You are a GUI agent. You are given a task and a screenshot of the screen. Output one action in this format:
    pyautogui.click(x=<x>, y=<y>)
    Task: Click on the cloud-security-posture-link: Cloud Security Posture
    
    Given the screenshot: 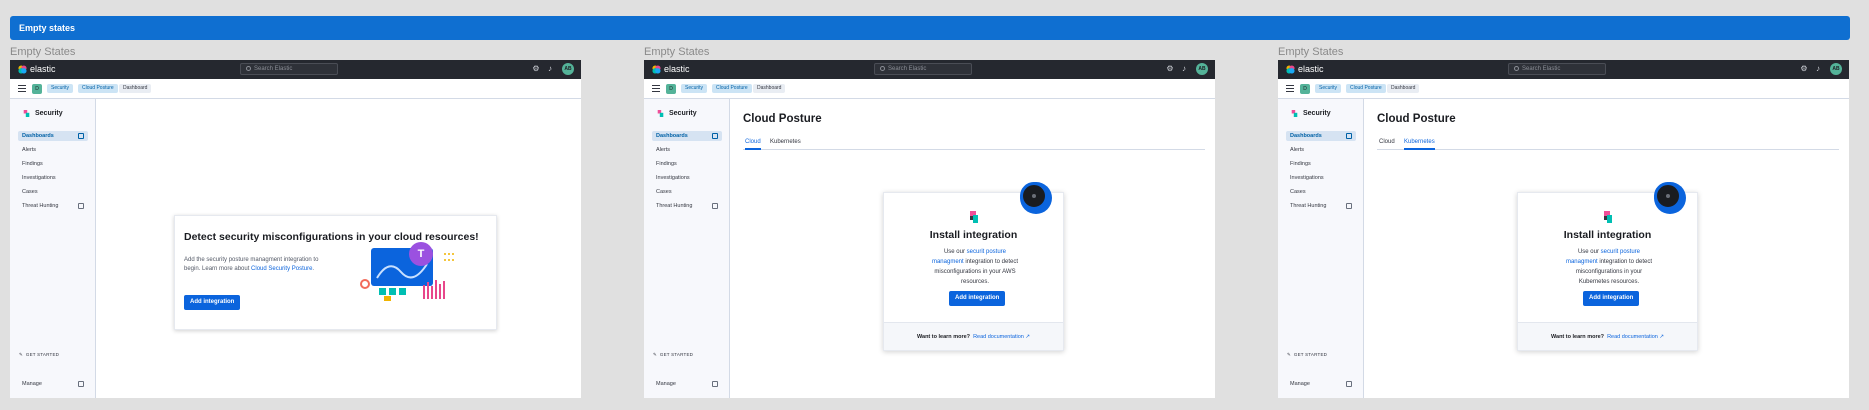 What is the action you would take?
    pyautogui.click(x=281, y=269)
    